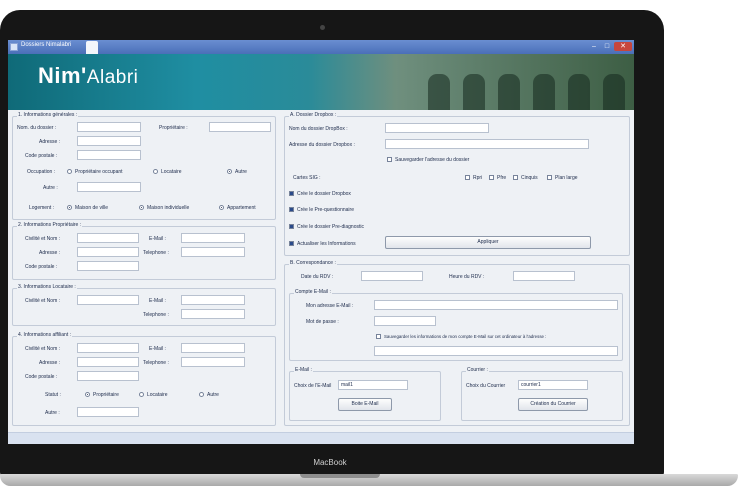 This screenshot has width=738, height=488. What do you see at coordinates (213, 348) in the screenshot?
I see `affiliate-email-input` at bounding box center [213, 348].